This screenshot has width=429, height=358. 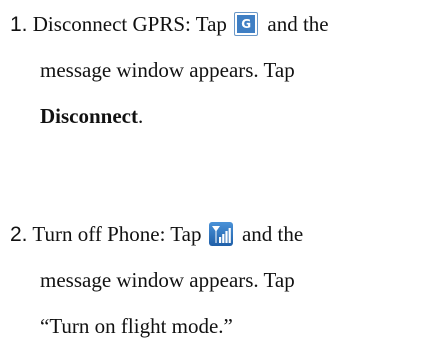 I want to click on signal-strength-icon, so click(x=220, y=234).